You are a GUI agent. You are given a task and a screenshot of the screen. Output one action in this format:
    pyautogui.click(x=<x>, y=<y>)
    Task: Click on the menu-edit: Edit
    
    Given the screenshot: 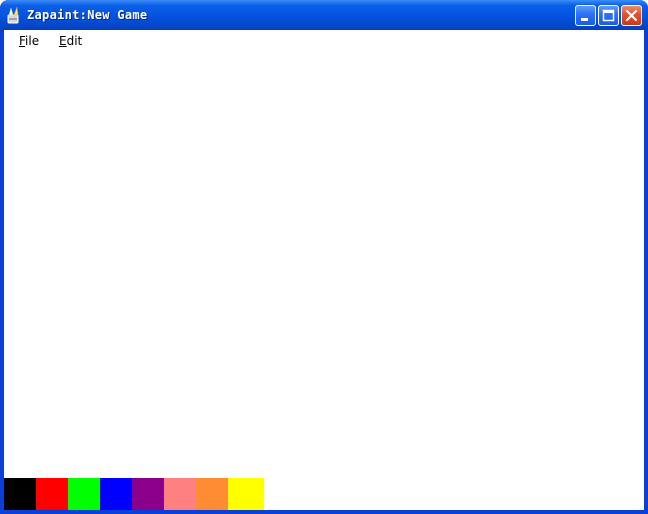 What is the action you would take?
    pyautogui.click(x=70, y=41)
    